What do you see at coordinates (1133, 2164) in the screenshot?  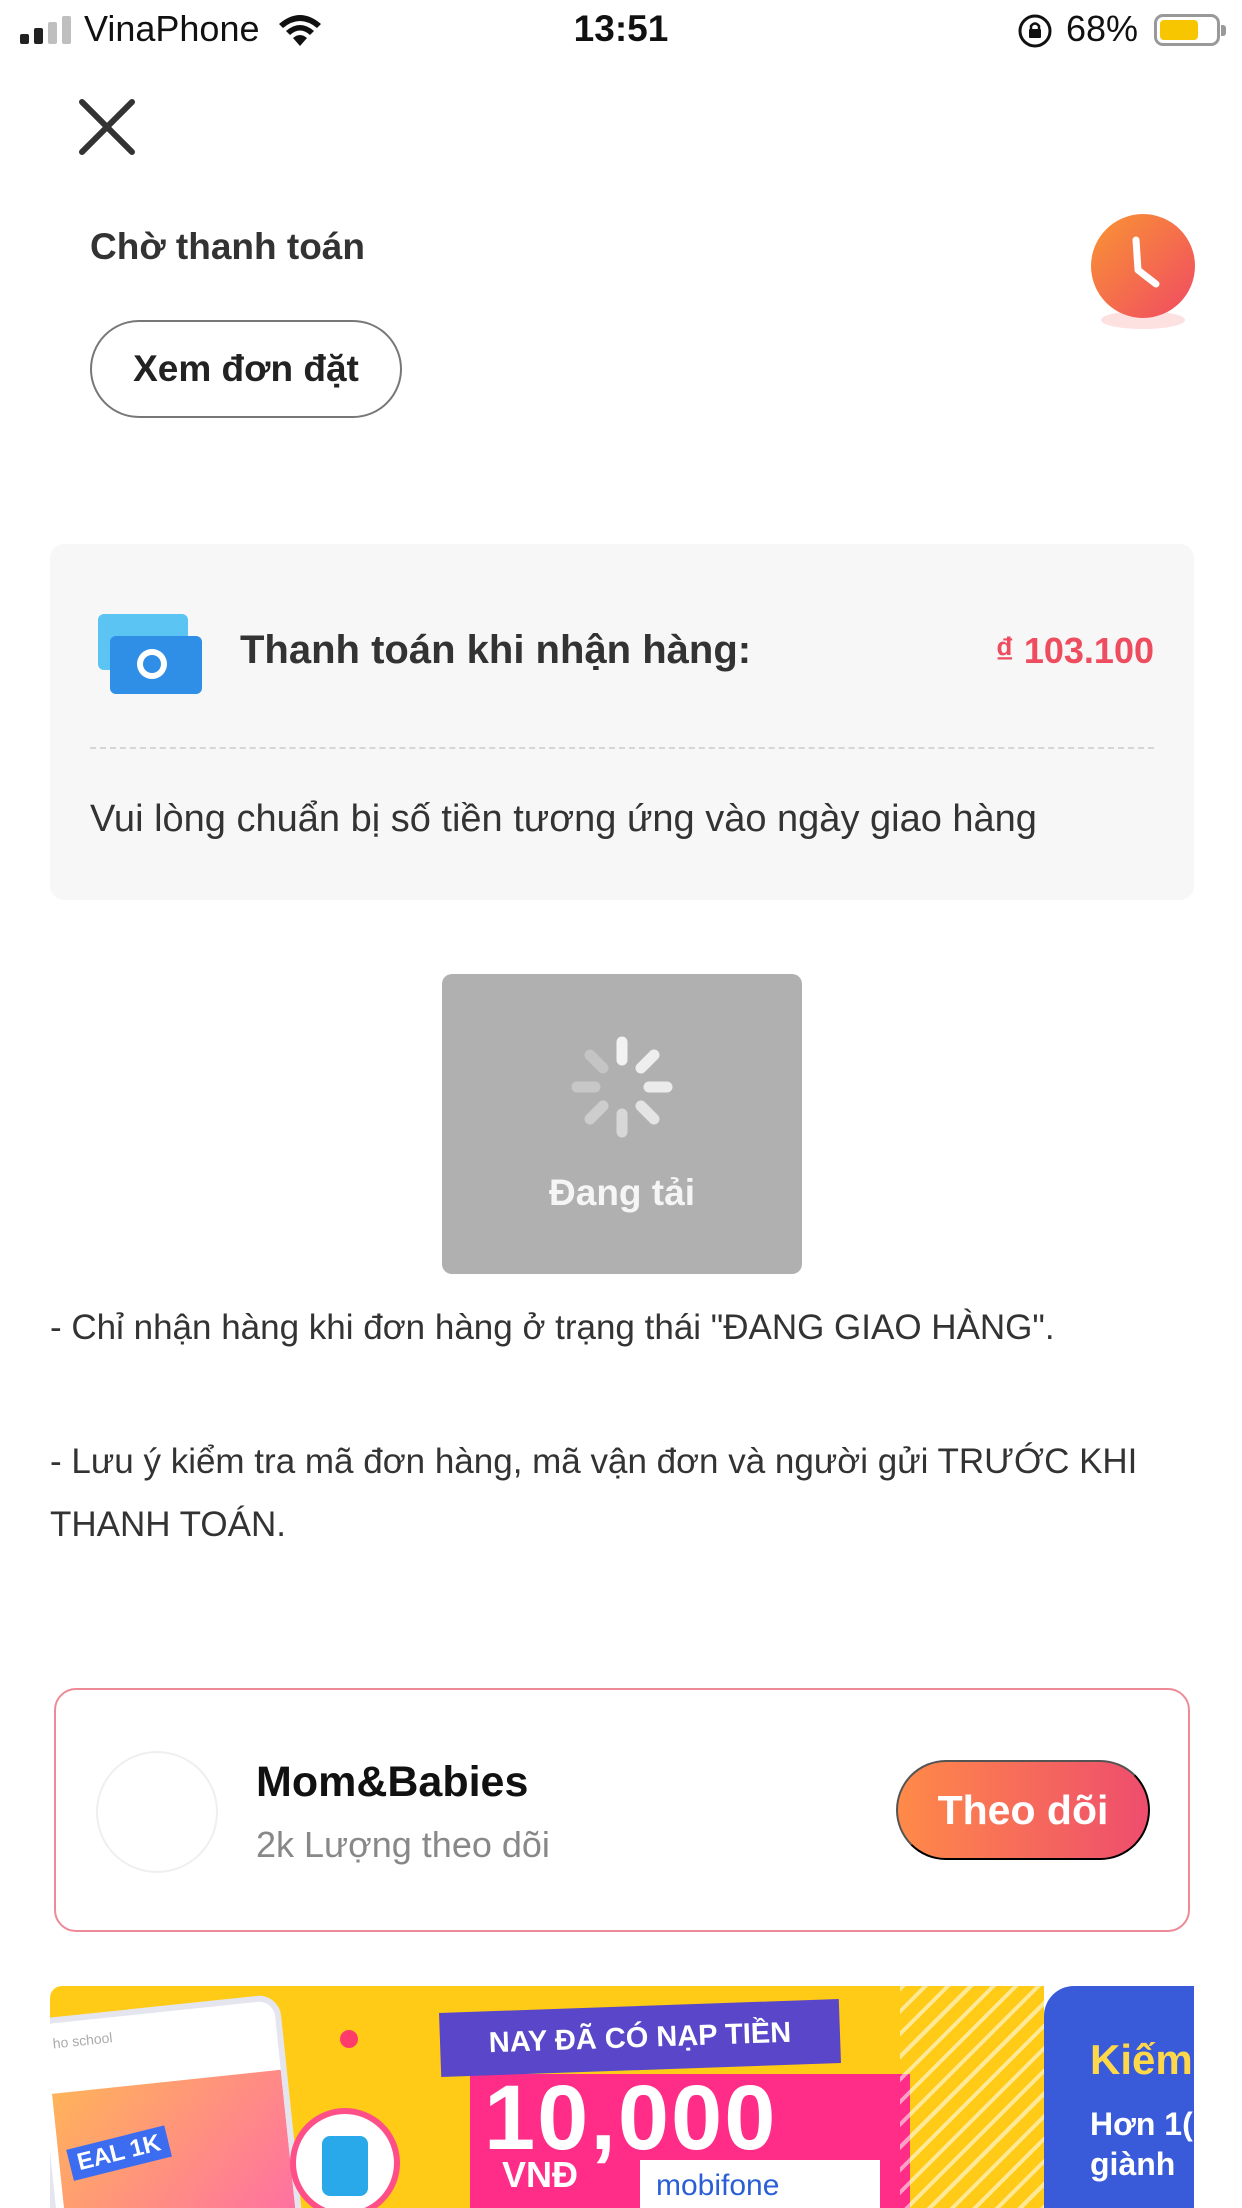 I see `banner2-line2: giành` at bounding box center [1133, 2164].